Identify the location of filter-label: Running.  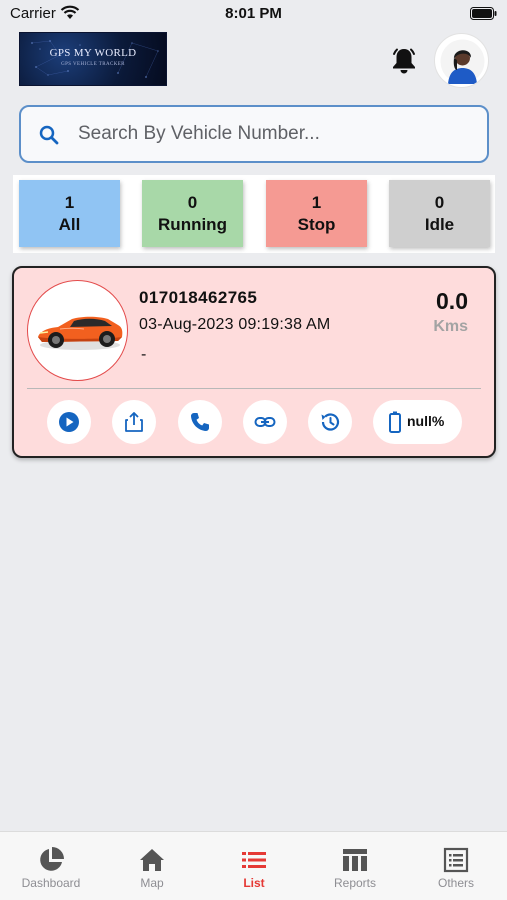
(192, 224).